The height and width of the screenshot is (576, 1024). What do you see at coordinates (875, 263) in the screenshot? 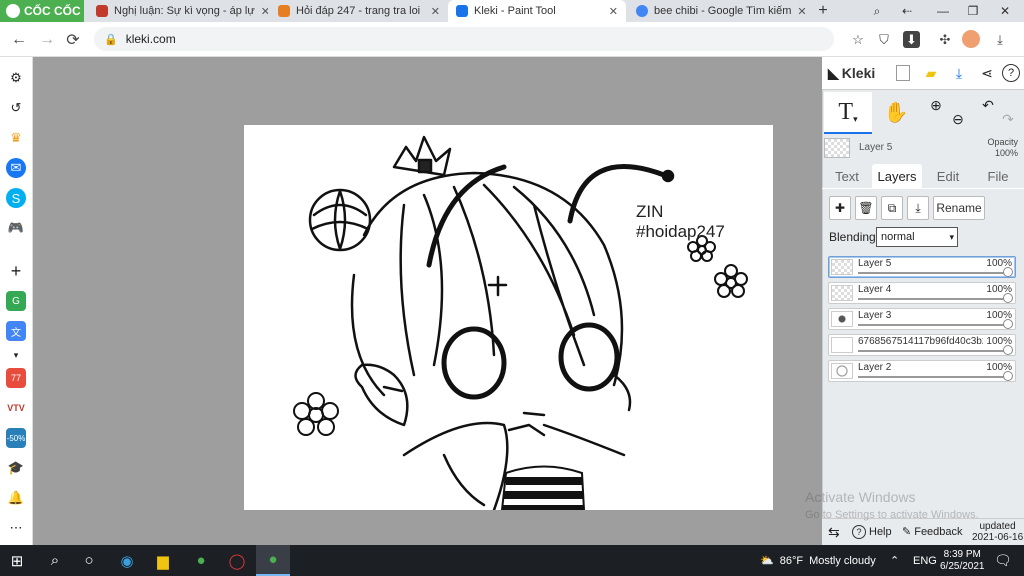
I see `layer-name: Layer 5` at bounding box center [875, 263].